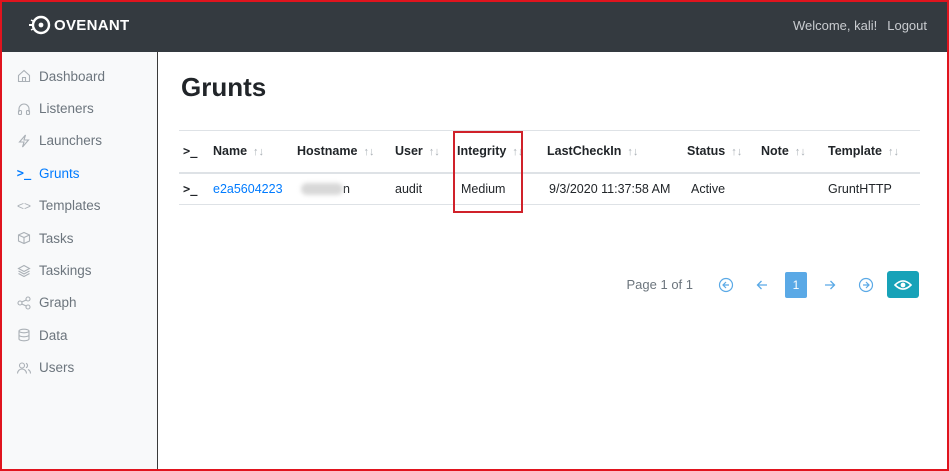  What do you see at coordinates (24, 173) in the screenshot?
I see `terminal-icon: >_` at bounding box center [24, 173].